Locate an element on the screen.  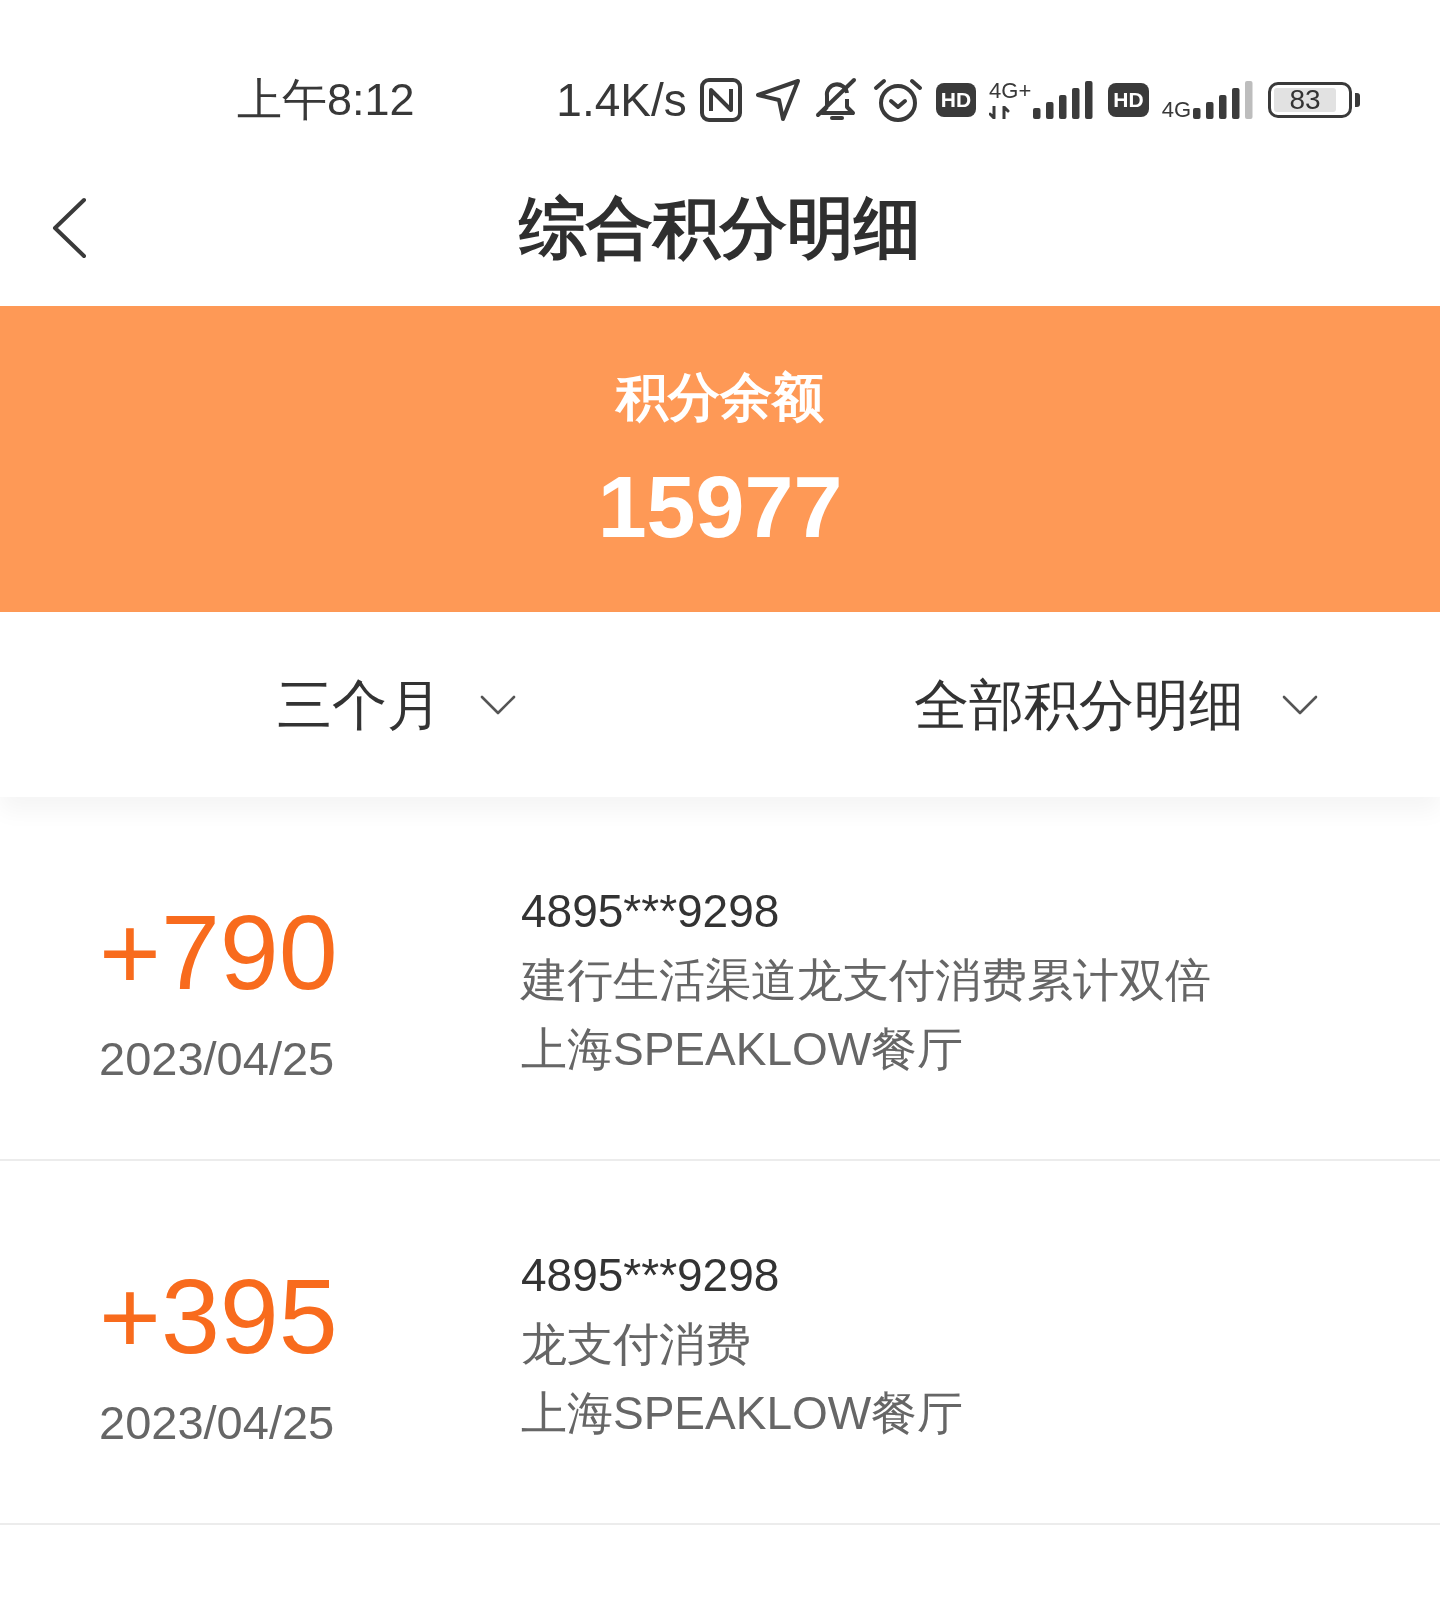
alarm-clock-icon is located at coordinates (897, 100).